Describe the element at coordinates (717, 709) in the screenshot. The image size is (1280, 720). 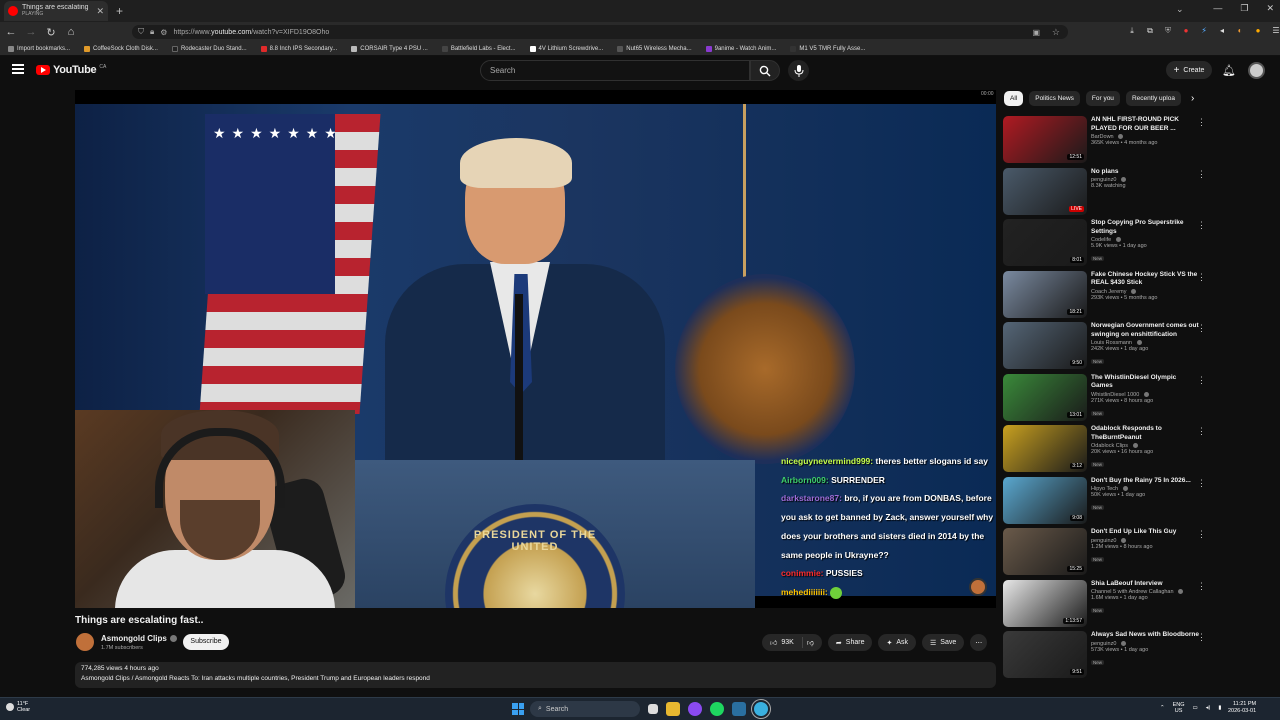
I see `spotify-icon` at that location.